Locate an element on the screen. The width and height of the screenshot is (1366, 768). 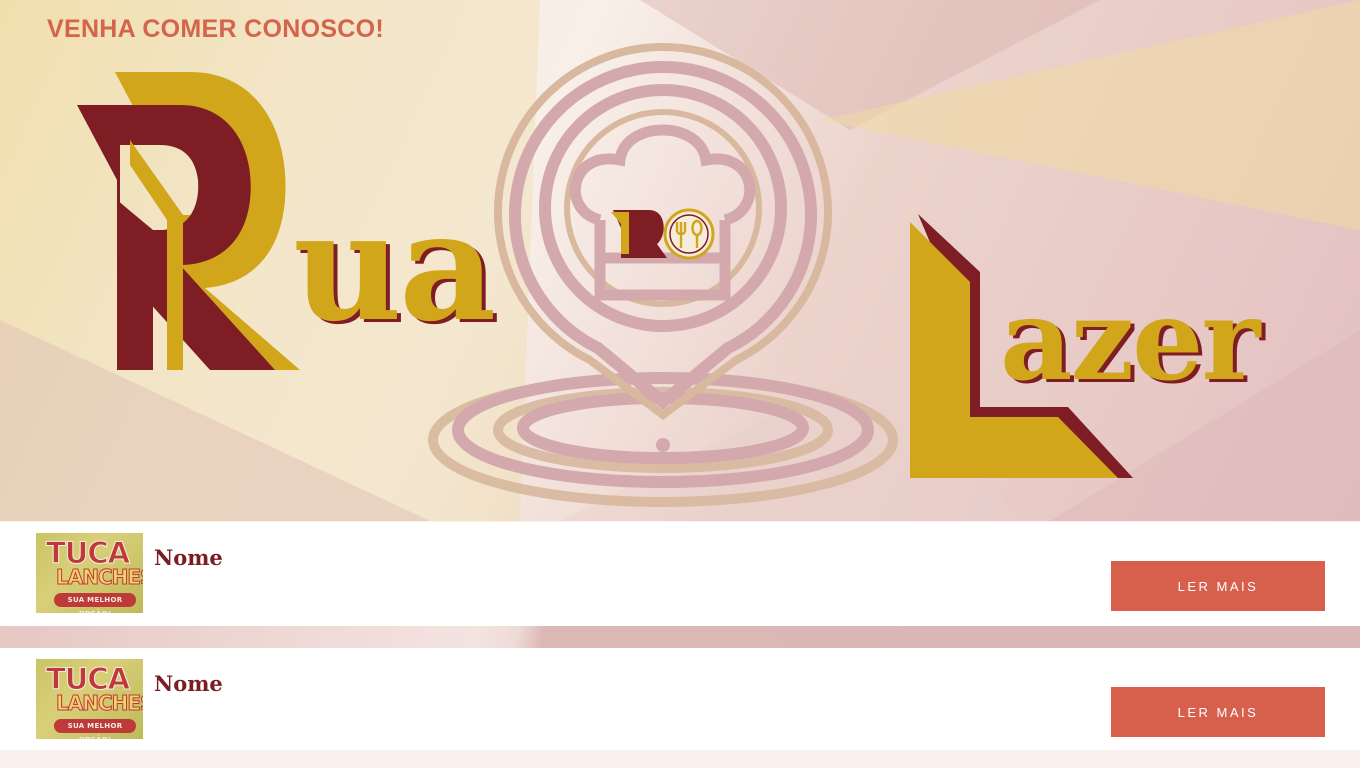
badge-logo-icon is located at coordinates (663, 234).